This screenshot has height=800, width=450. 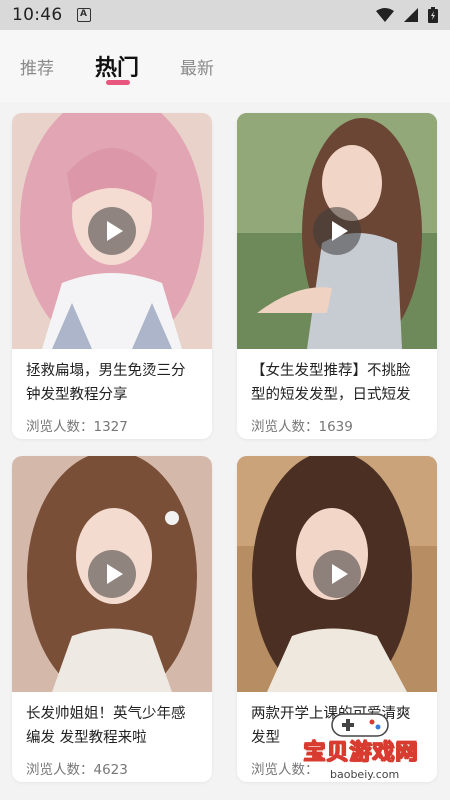 I want to click on status-icons, so click(x=407, y=15).